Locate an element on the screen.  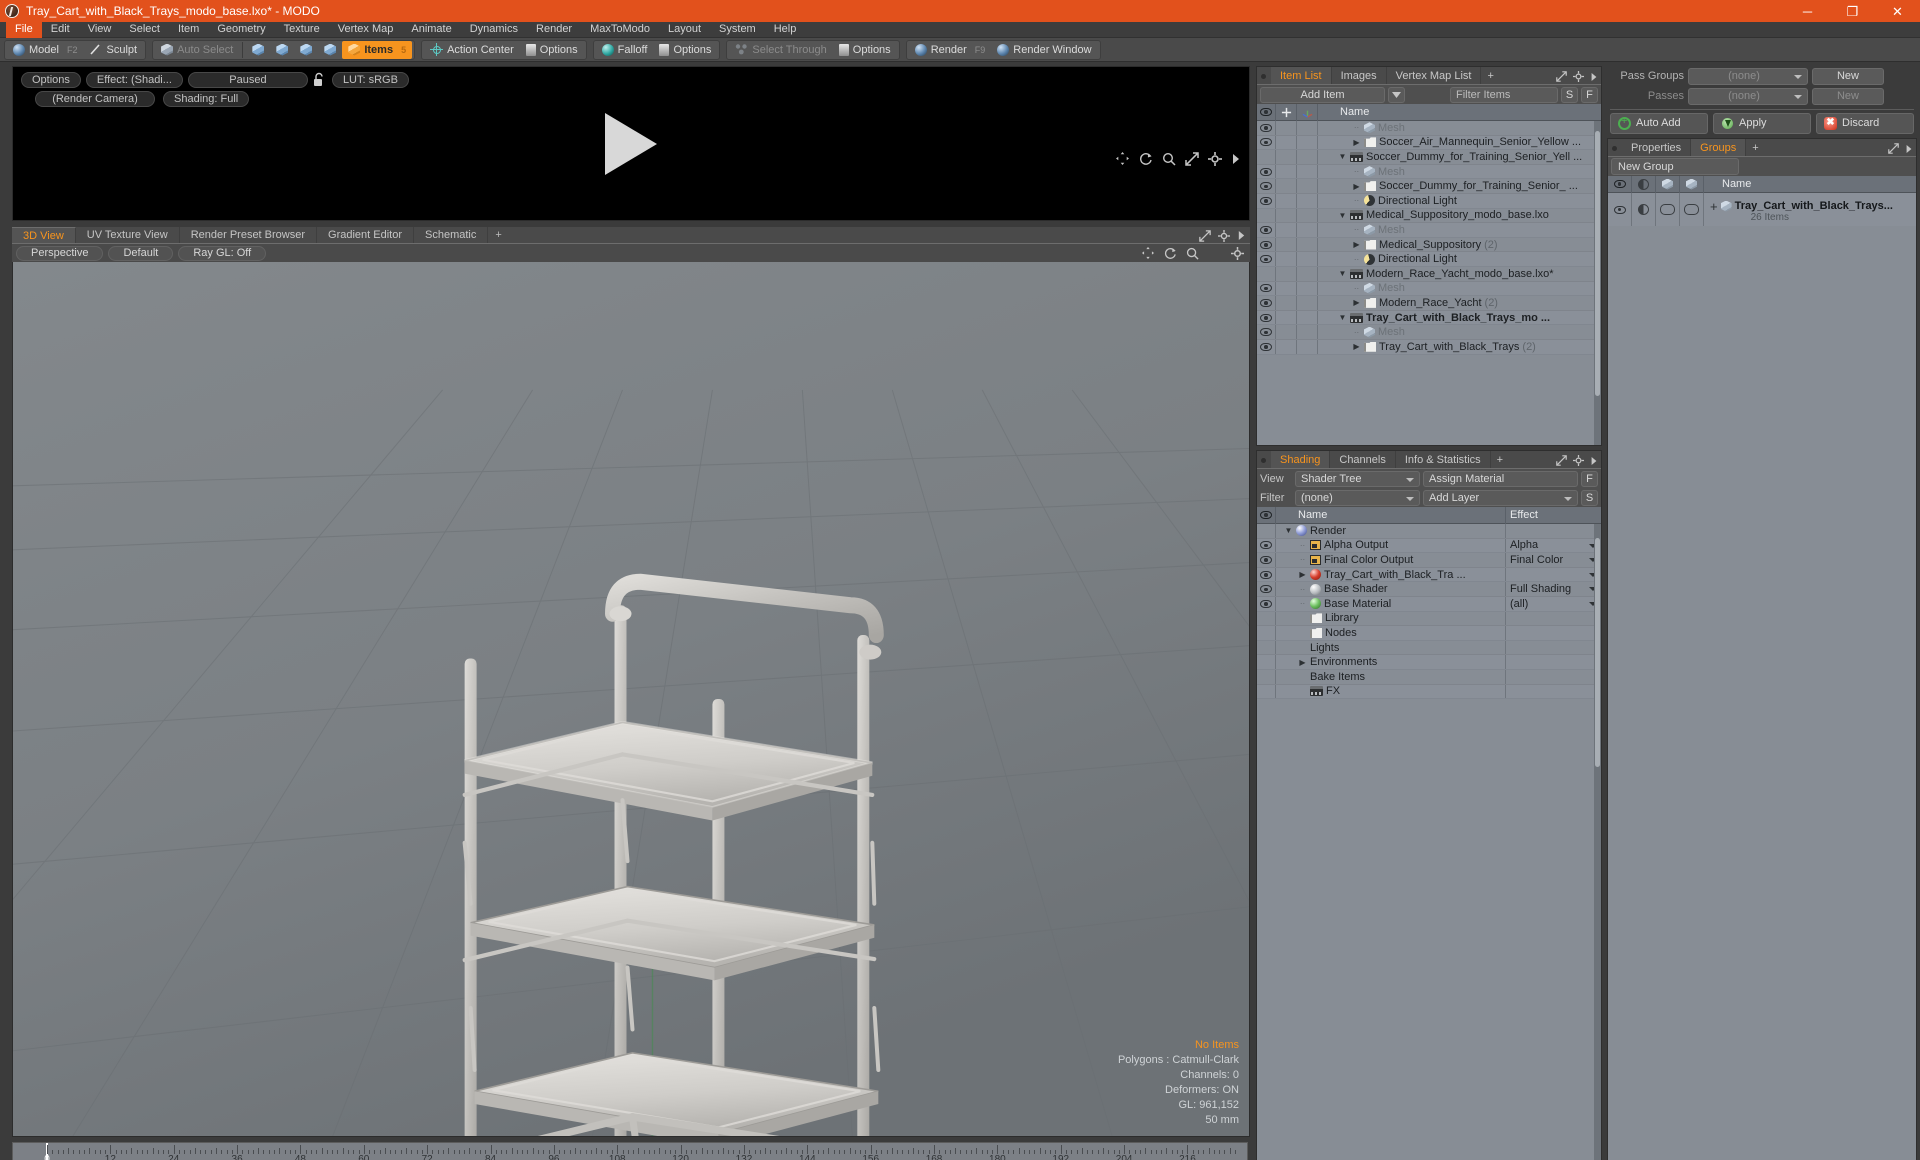
row-name-cell: ▶ Tray_Cart_with_Black_Trays (2) is located at coordinates (1459, 347).